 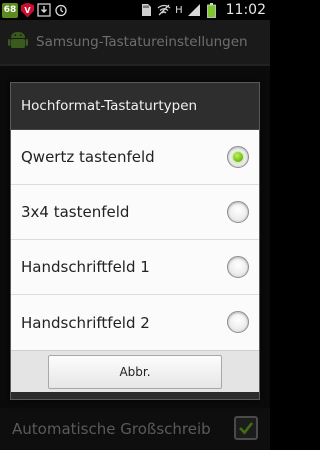 What do you see at coordinates (245, 10) in the screenshot?
I see `clock: 11:02` at bounding box center [245, 10].